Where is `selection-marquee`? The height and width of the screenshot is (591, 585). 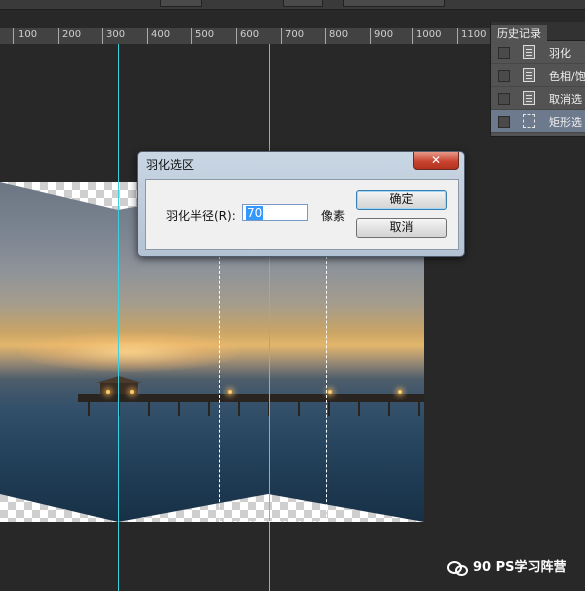
selection-marquee is located at coordinates (273, 389).